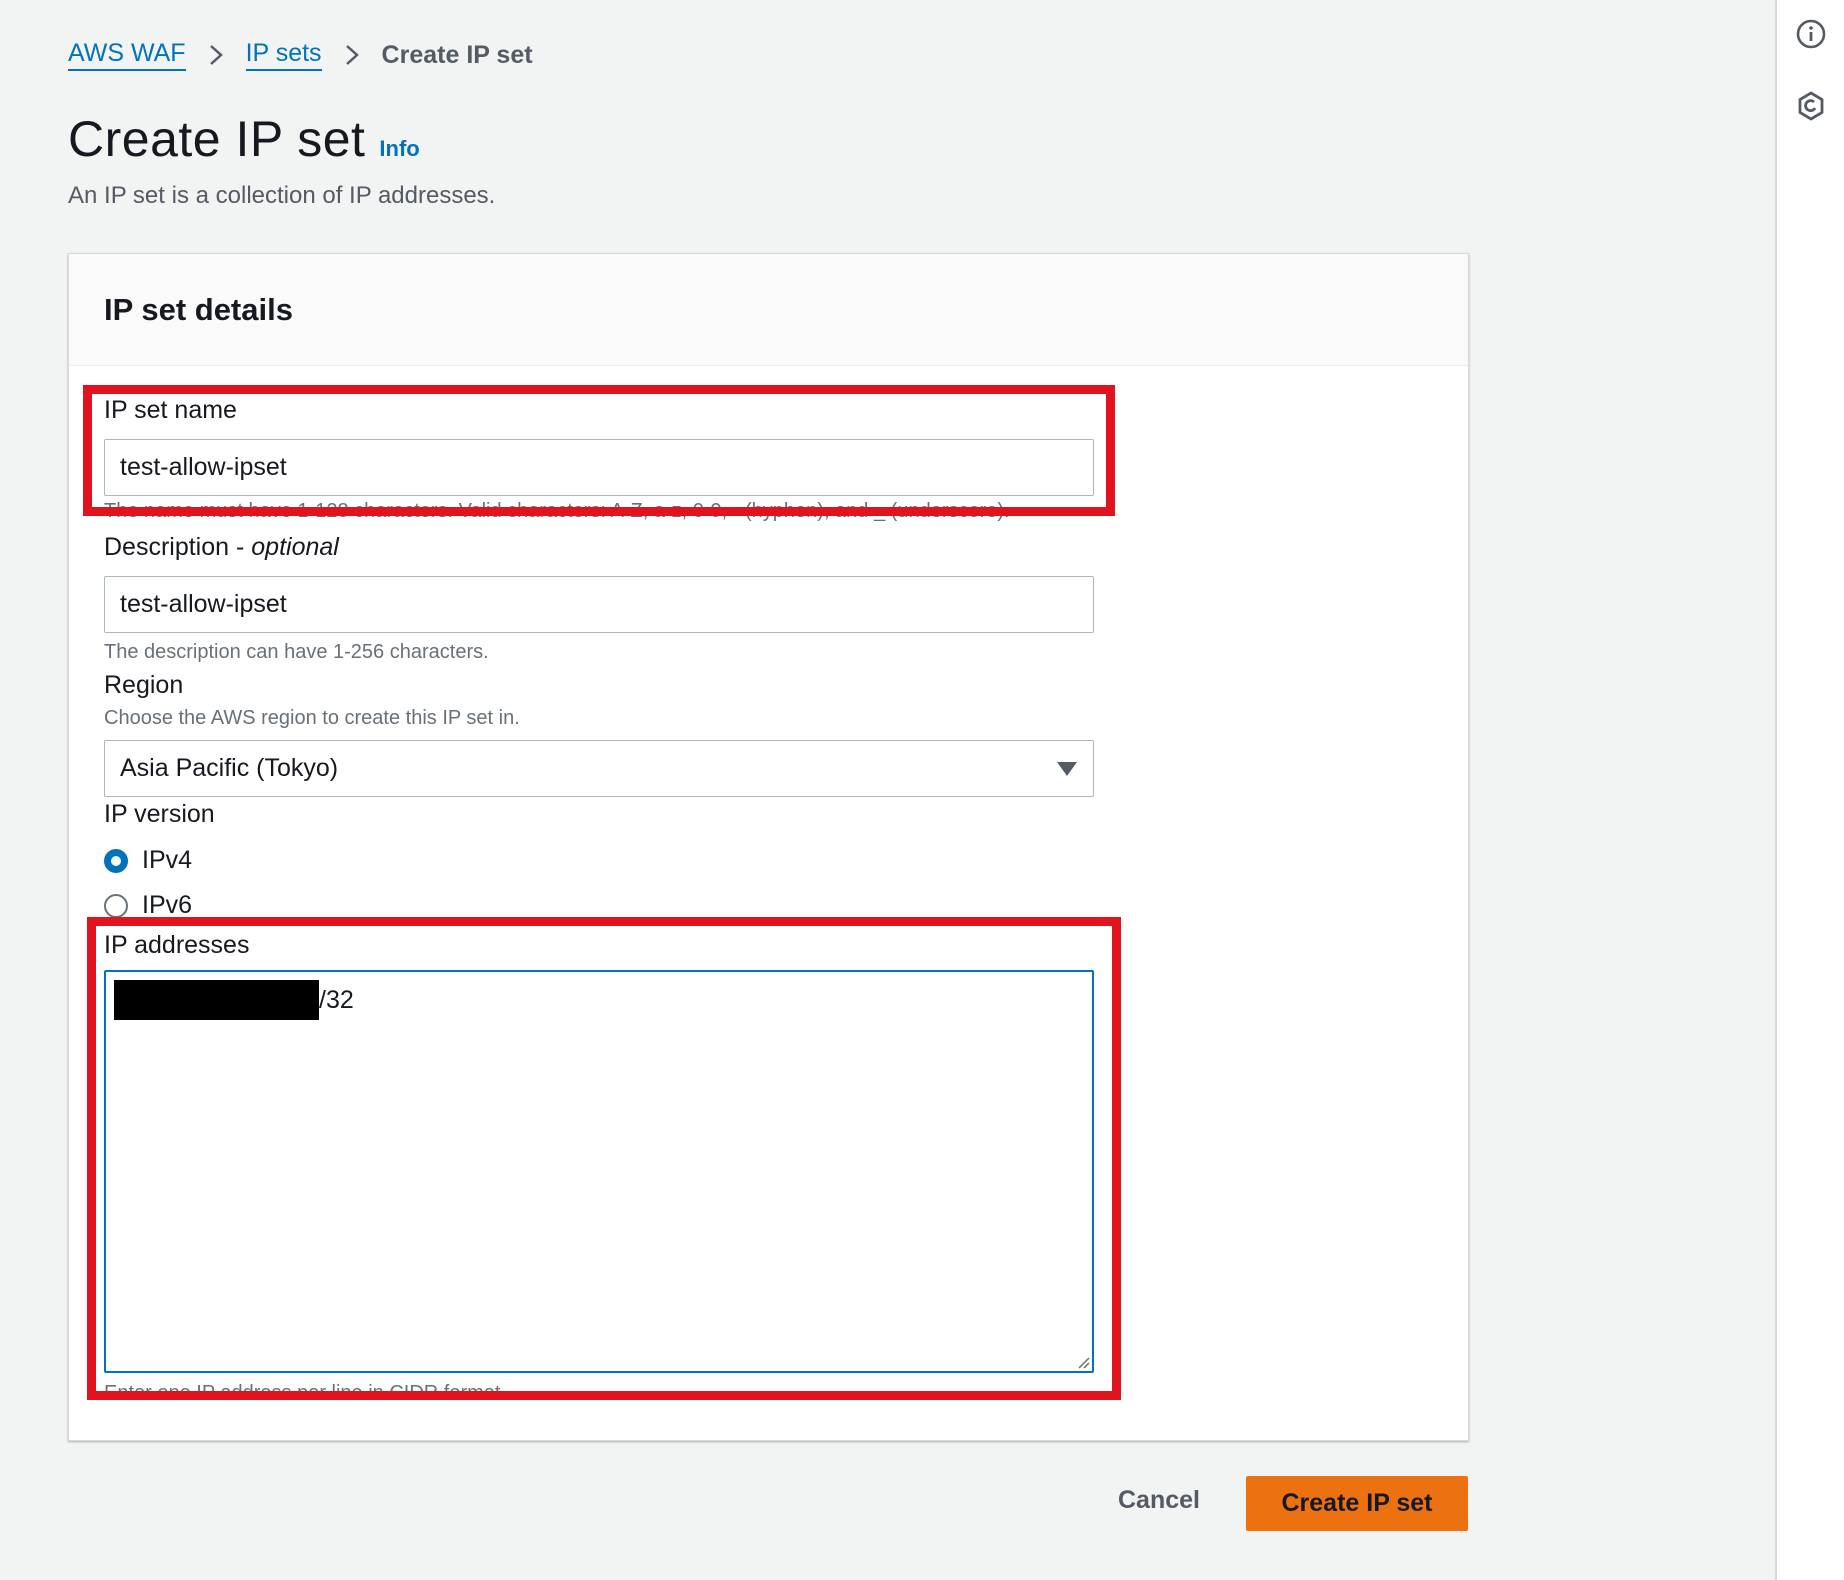  What do you see at coordinates (768, 310) in the screenshot?
I see `panel-header: IP set details` at bounding box center [768, 310].